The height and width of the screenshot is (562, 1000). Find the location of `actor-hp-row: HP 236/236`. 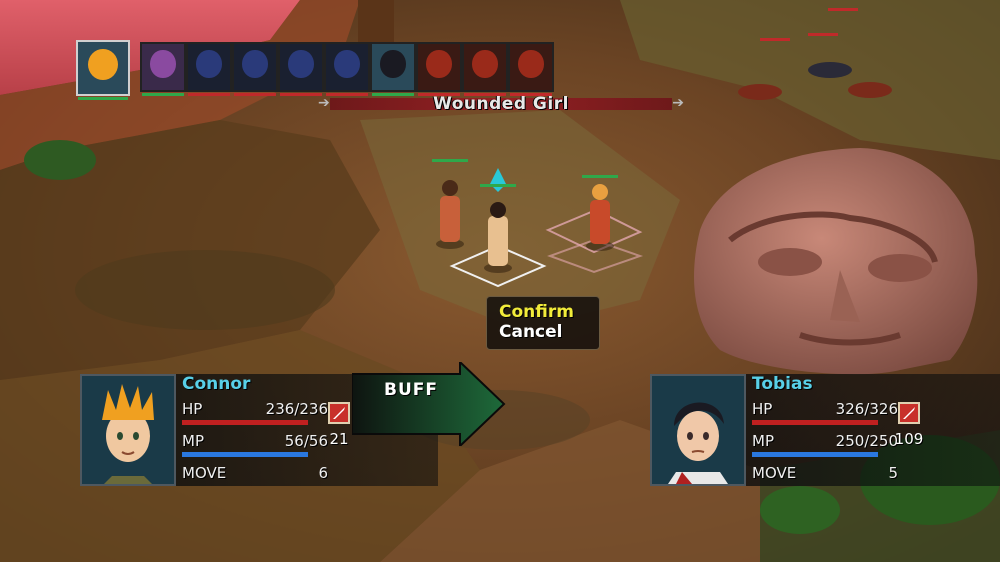

actor-hp-row: HP 236/236 is located at coordinates (255, 409).